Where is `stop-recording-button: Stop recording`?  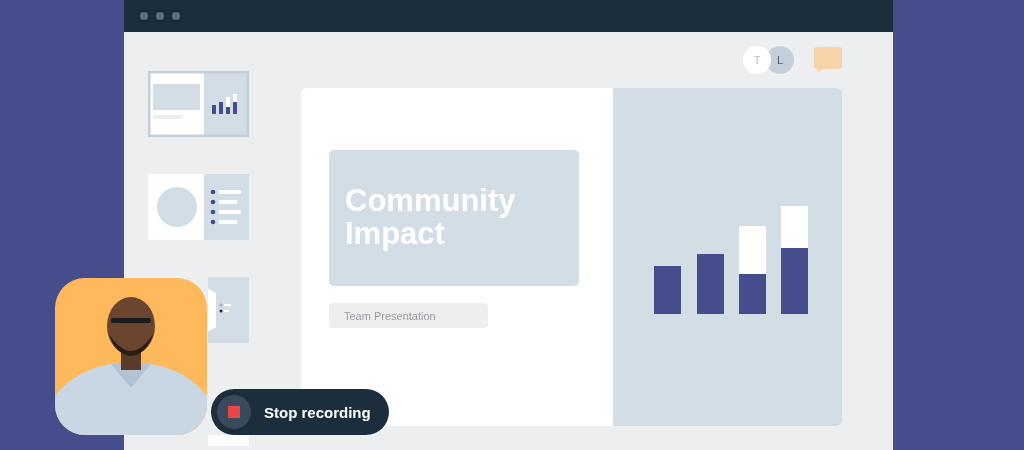
stop-recording-button: Stop recording is located at coordinates (300, 412).